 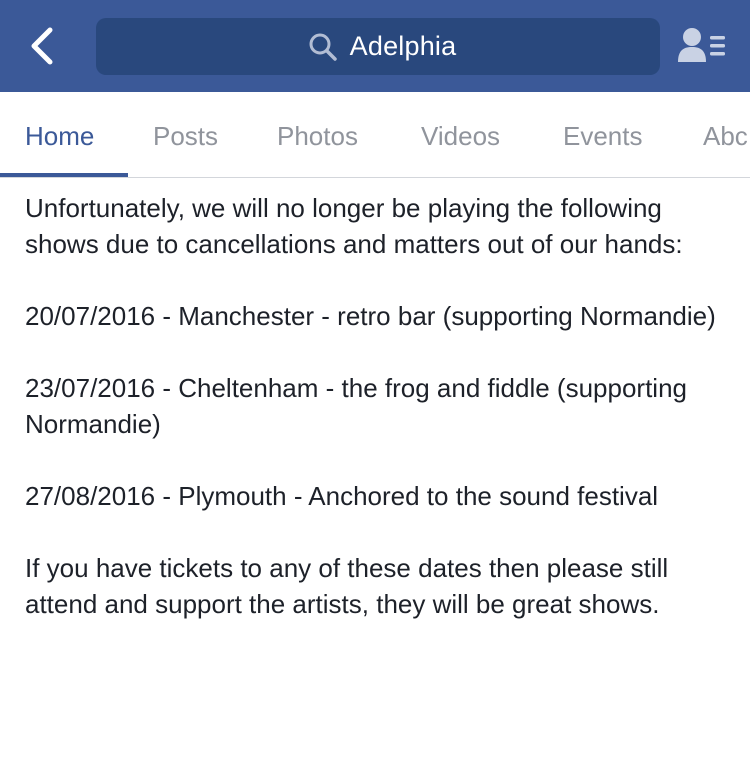 I want to click on back-chevron-icon, so click(x=42, y=46).